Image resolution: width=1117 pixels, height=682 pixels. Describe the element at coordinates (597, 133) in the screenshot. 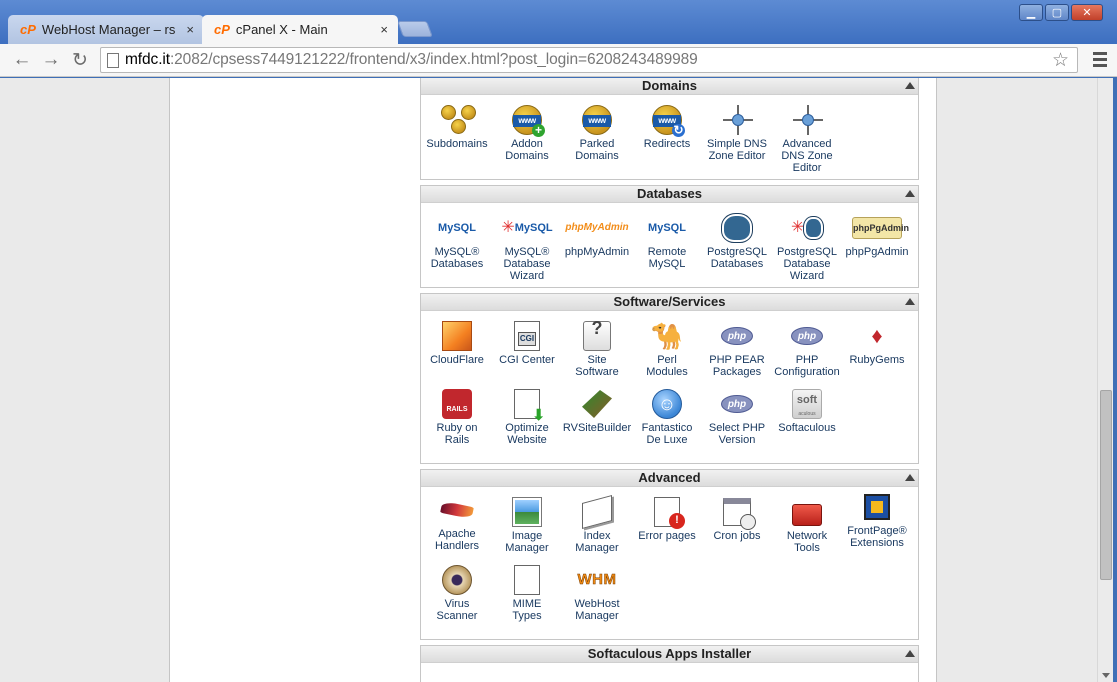

I see `item-parked-domains: www Parked Domains` at that location.